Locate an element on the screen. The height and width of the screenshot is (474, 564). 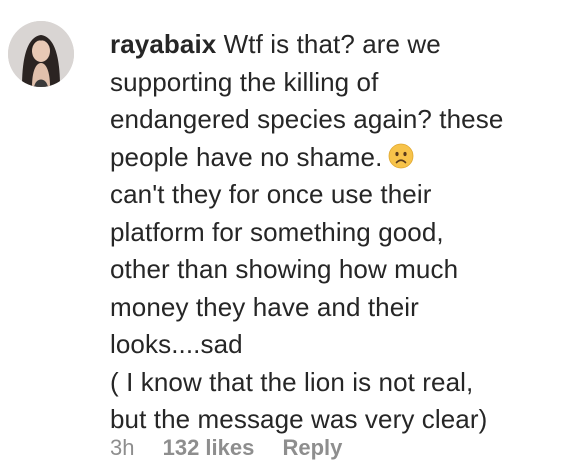
comment-line: platform for something good, is located at coordinates (277, 231).